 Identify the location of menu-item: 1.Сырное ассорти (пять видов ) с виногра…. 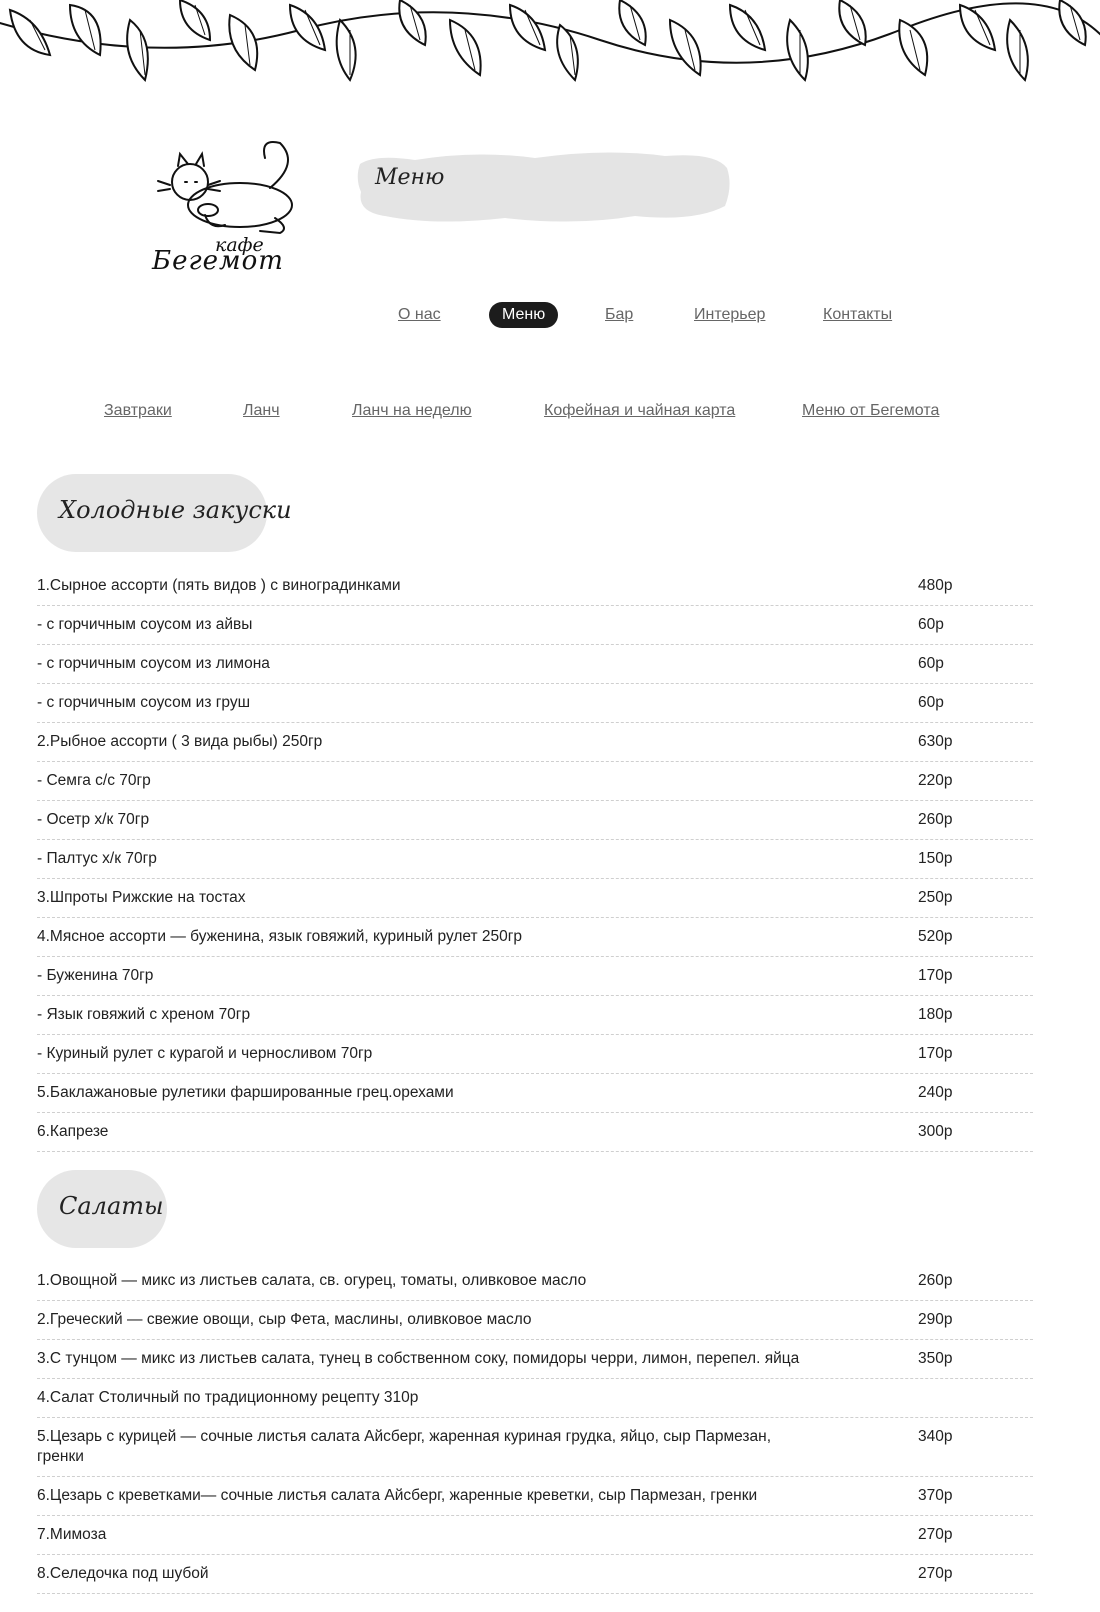
(535, 586).